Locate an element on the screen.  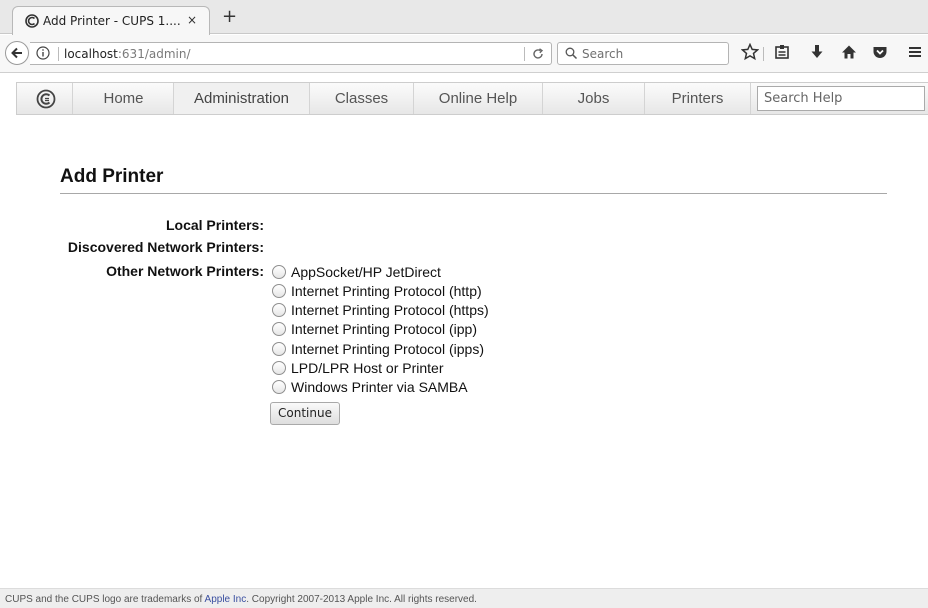
tab-home: Home is located at coordinates (124, 98).